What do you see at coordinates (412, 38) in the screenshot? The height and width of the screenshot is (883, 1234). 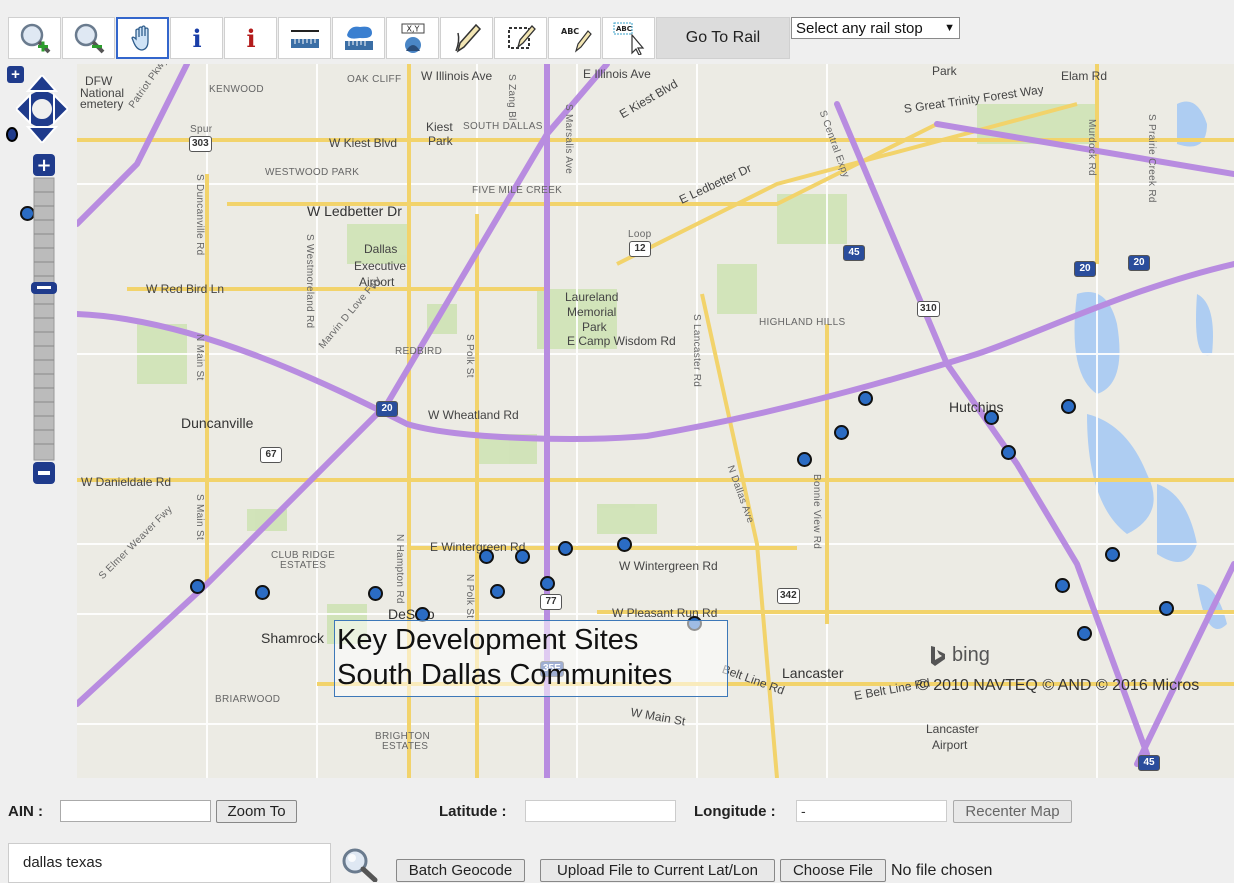 I see `xy-locate-tool: X,Y` at bounding box center [412, 38].